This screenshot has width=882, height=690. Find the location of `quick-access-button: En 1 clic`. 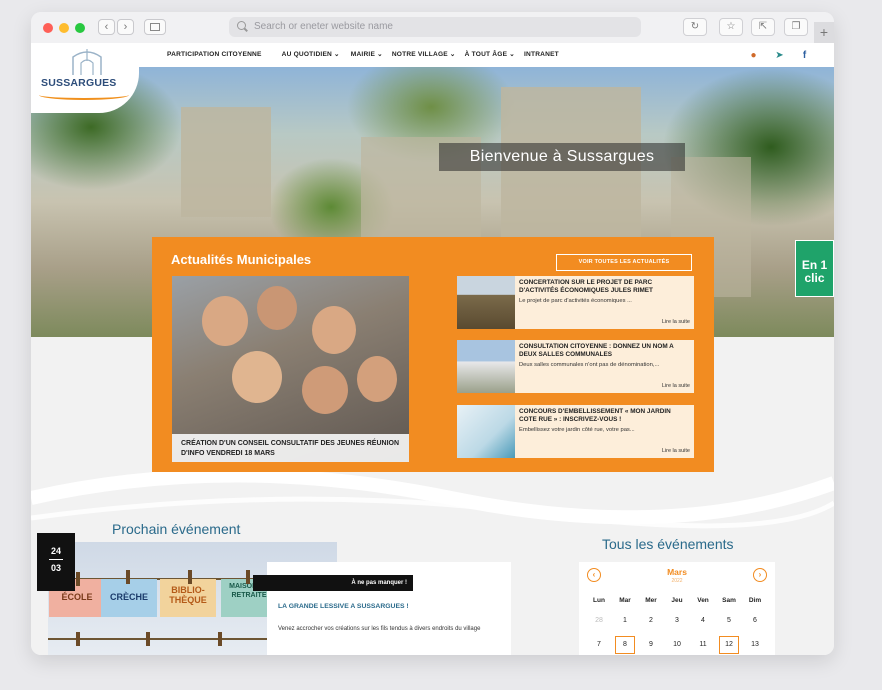

quick-access-button: En 1 clic is located at coordinates (814, 268).